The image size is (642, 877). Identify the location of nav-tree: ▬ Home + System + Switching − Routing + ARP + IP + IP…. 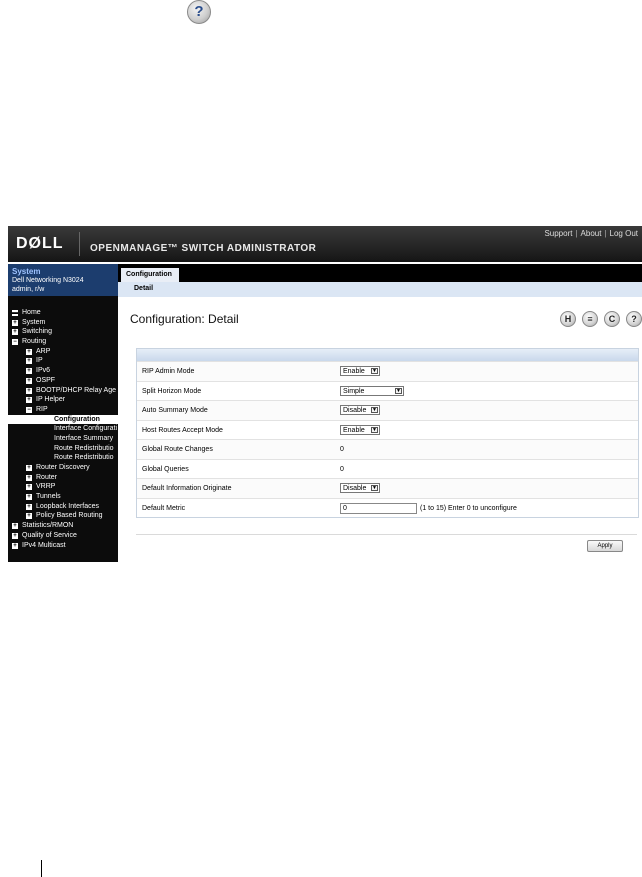
(63, 429).